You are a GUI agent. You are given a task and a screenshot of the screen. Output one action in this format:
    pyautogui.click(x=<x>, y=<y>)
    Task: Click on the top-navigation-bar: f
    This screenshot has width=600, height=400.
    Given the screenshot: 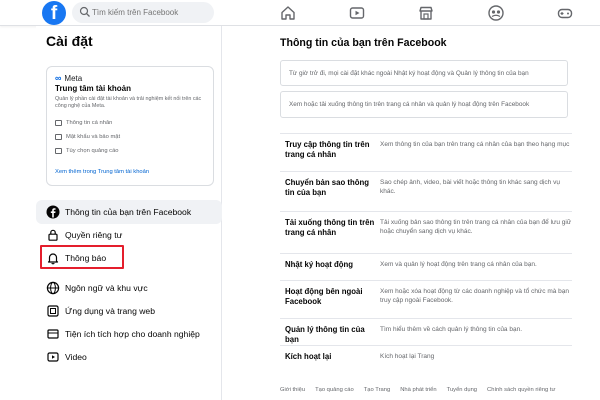 What is the action you would take?
    pyautogui.click(x=300, y=13)
    